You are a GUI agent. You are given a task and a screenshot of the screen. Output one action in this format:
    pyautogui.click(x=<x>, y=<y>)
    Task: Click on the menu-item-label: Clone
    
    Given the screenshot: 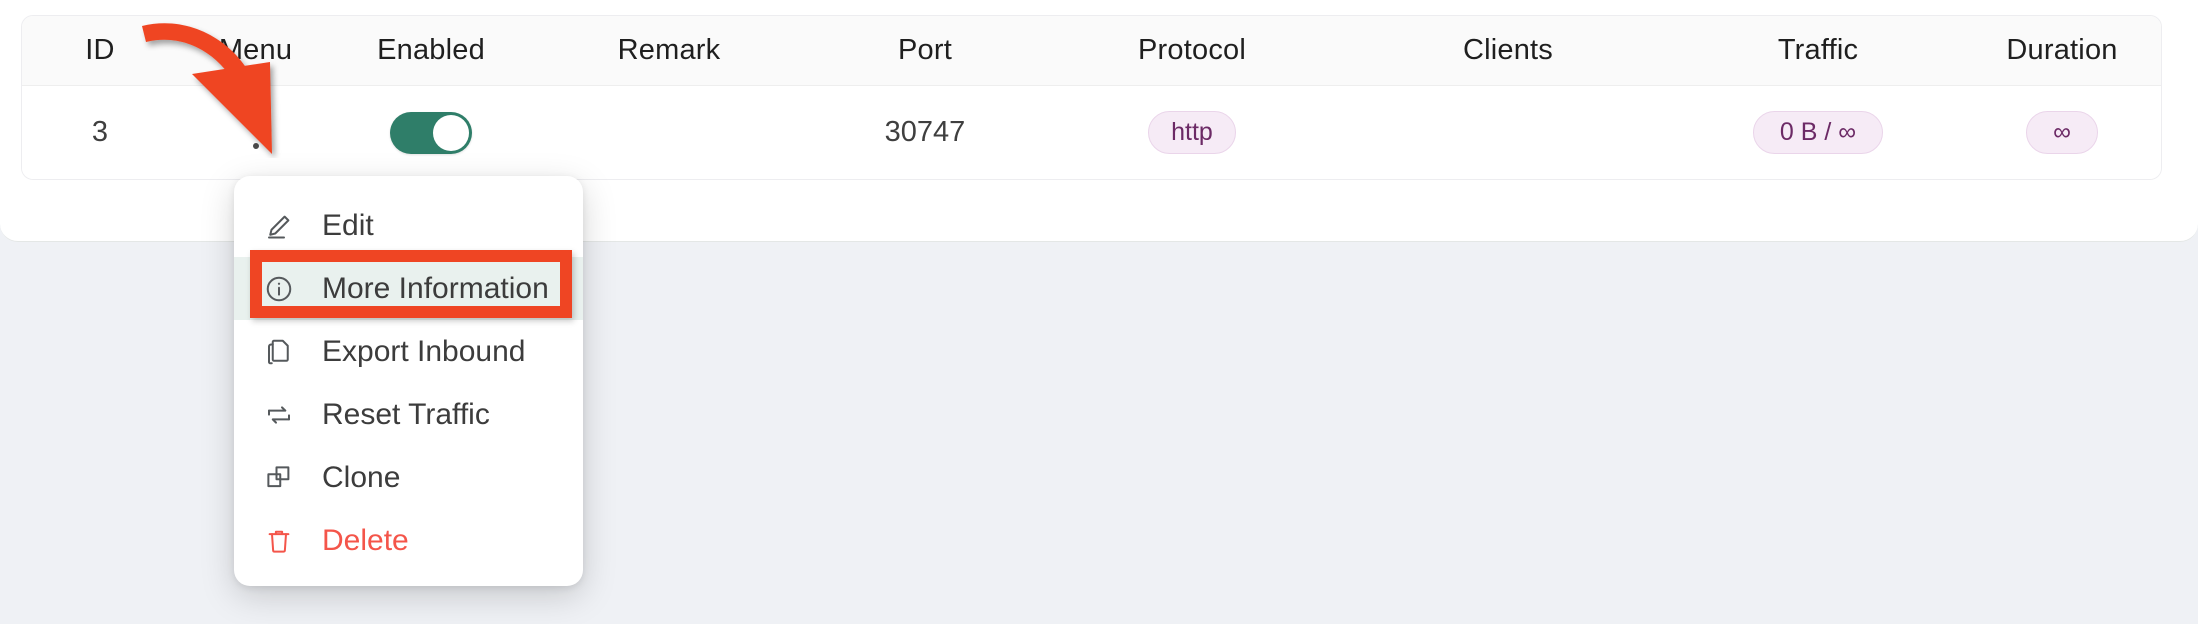 What is the action you would take?
    pyautogui.click(x=361, y=477)
    